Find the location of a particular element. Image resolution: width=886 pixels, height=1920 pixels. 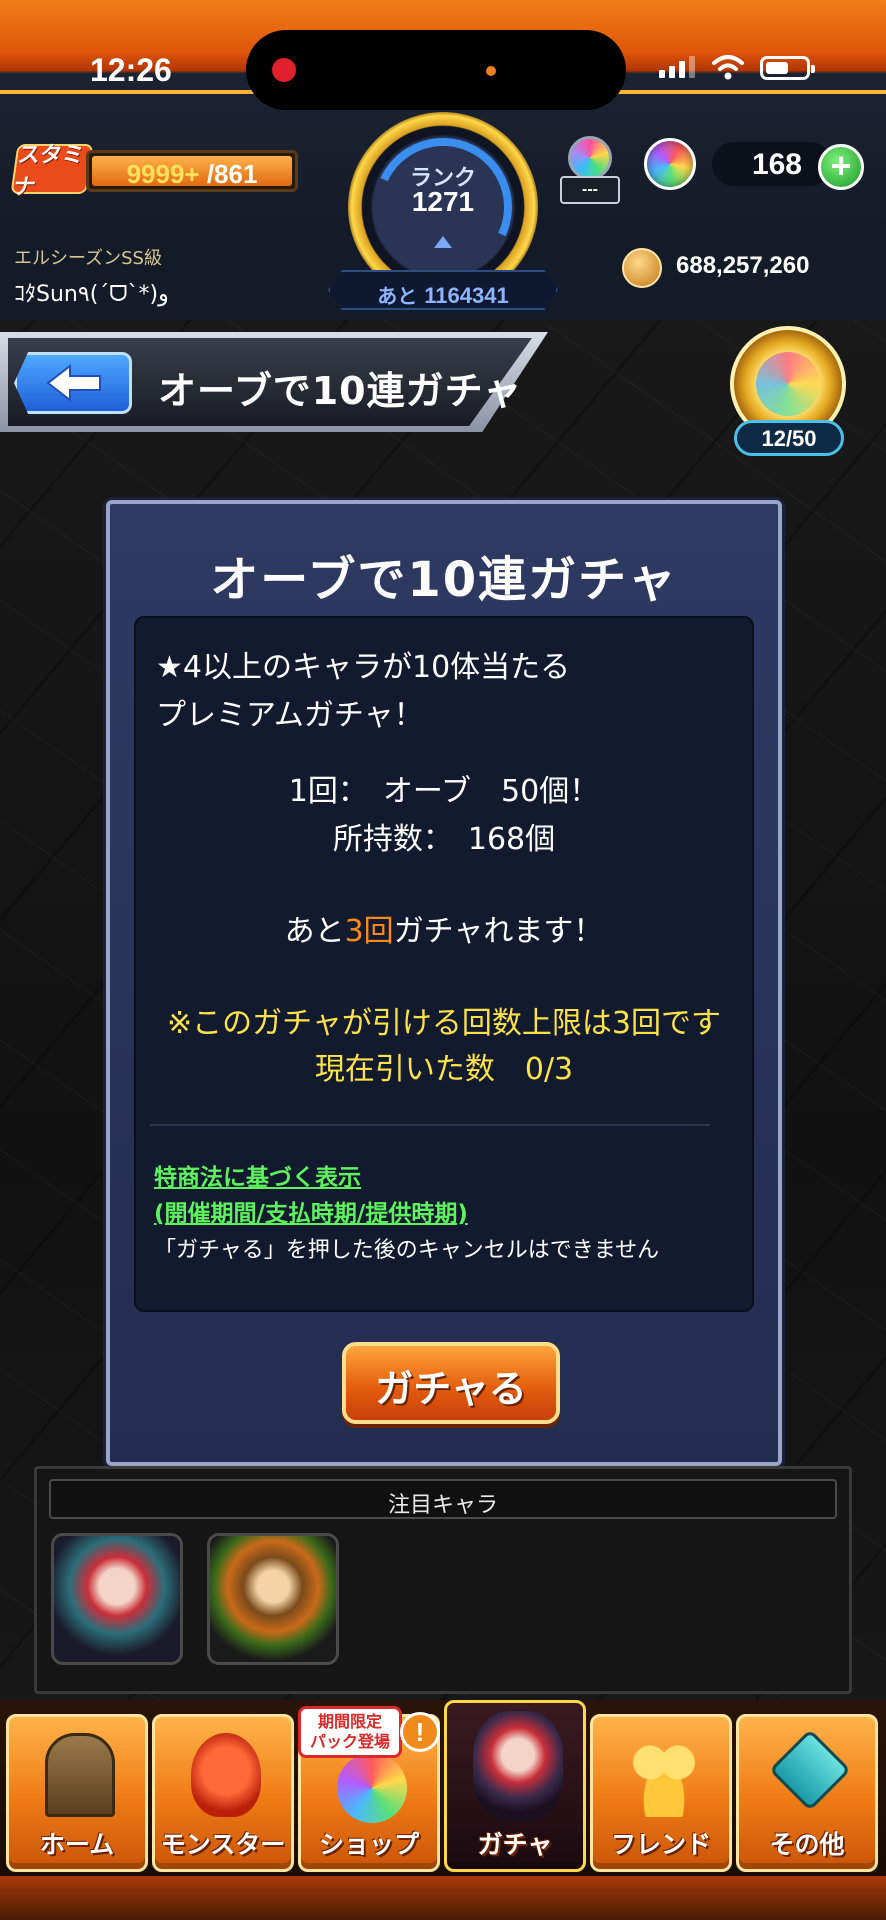

tab-monster: モンスター is located at coordinates (223, 1793).